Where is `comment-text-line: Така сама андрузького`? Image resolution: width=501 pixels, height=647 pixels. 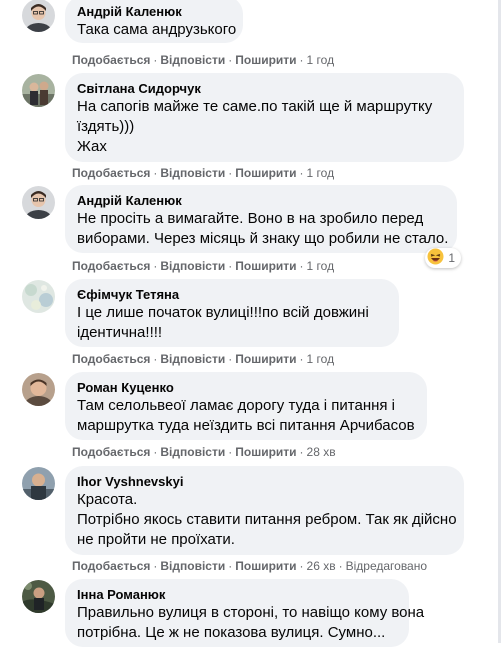
comment-text-line: Така сама андрузького is located at coordinates (157, 29).